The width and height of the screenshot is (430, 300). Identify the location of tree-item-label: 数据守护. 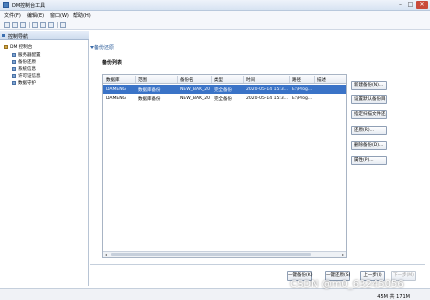
(27, 83).